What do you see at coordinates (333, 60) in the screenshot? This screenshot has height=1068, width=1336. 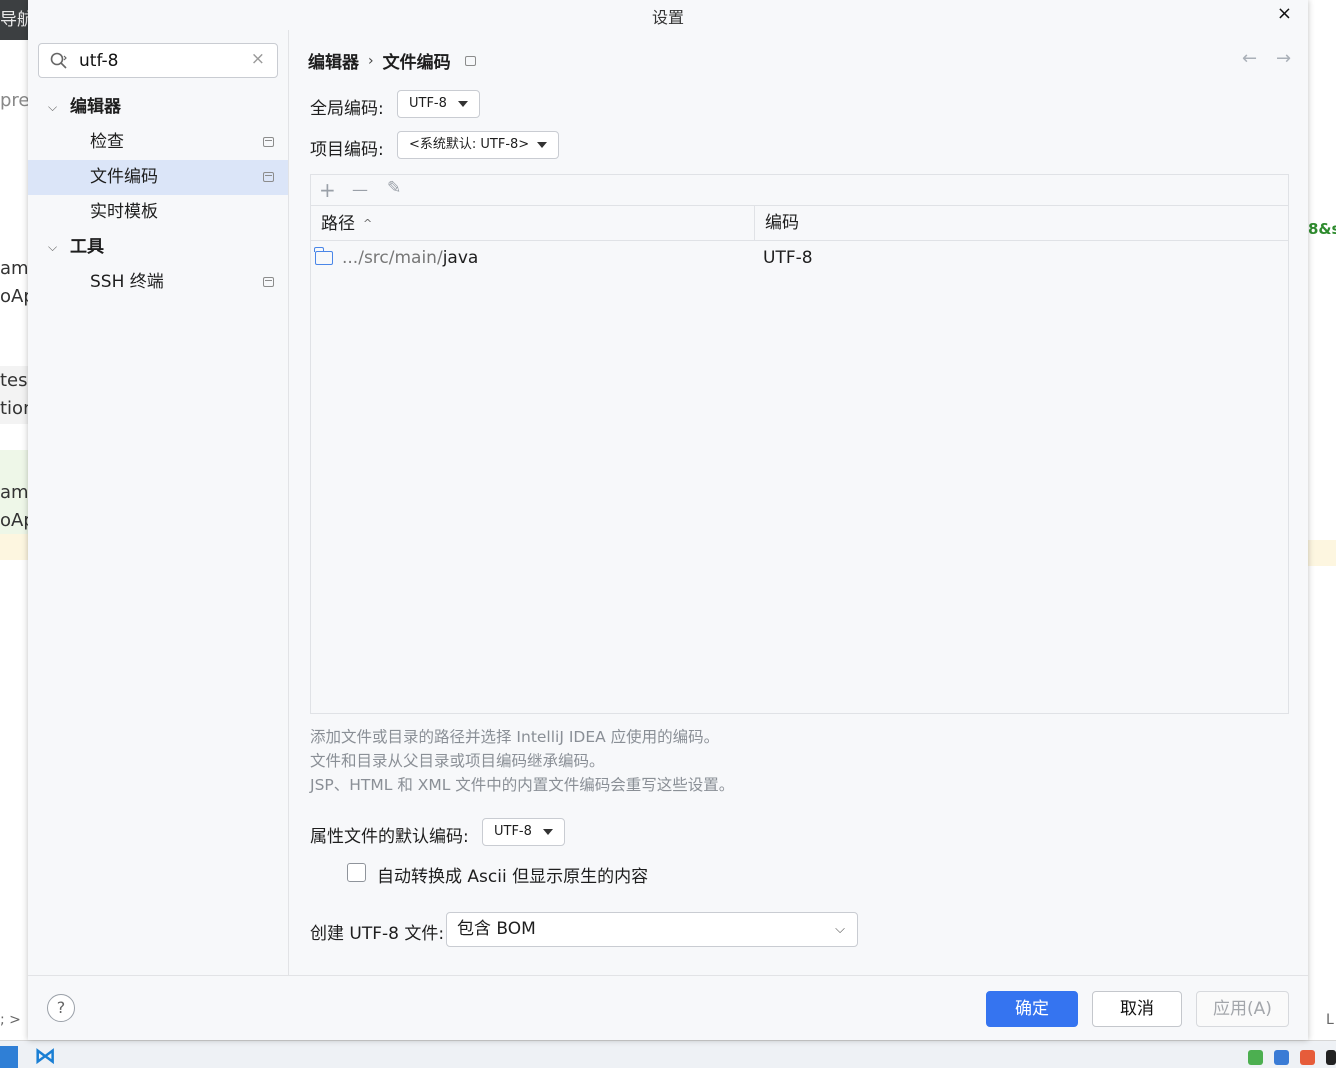 I see `breadcrumb-parent: 编辑器` at bounding box center [333, 60].